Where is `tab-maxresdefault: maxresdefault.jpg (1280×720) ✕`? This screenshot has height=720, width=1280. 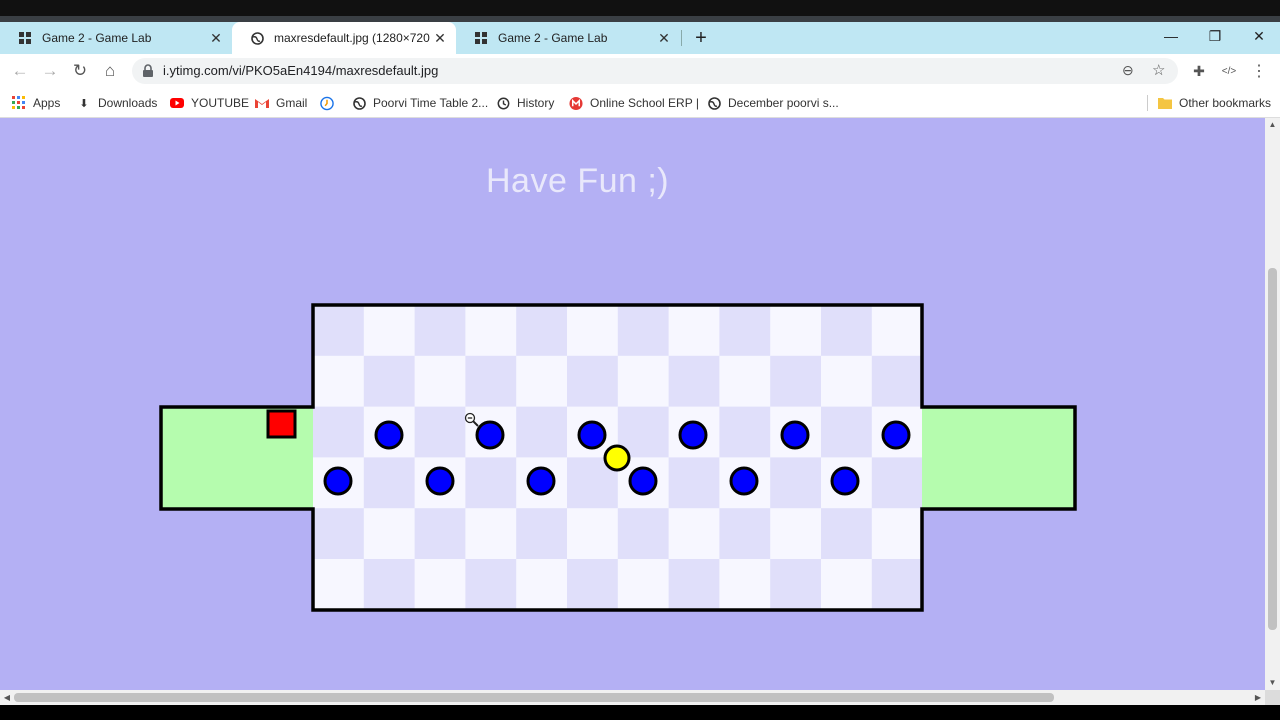
tab-maxresdefault: maxresdefault.jpg (1280×720) ✕ is located at coordinates (344, 38).